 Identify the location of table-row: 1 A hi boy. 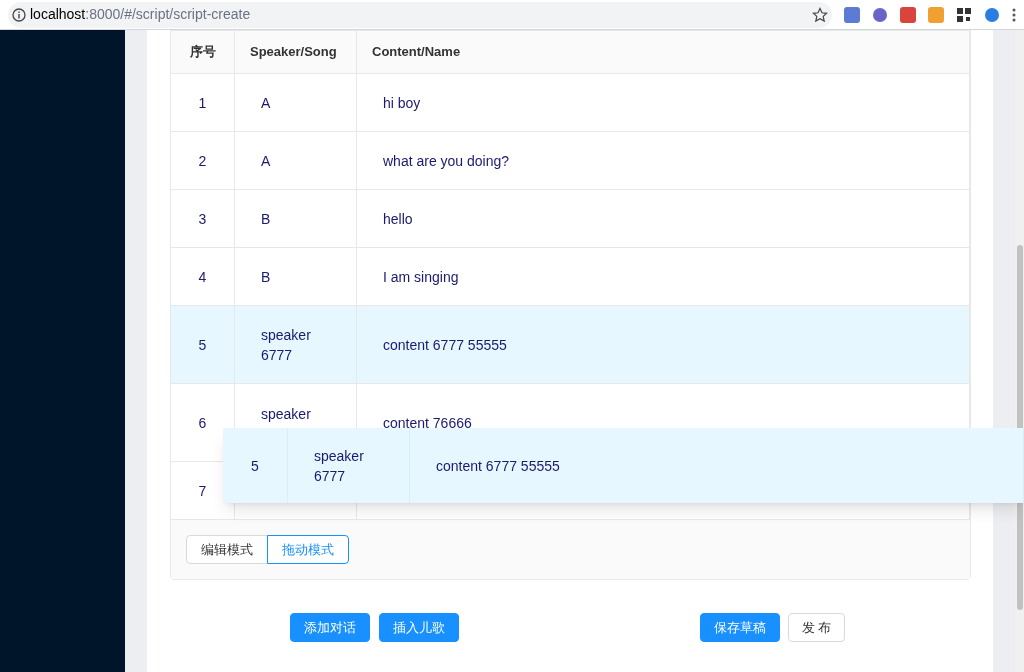
(570, 102).